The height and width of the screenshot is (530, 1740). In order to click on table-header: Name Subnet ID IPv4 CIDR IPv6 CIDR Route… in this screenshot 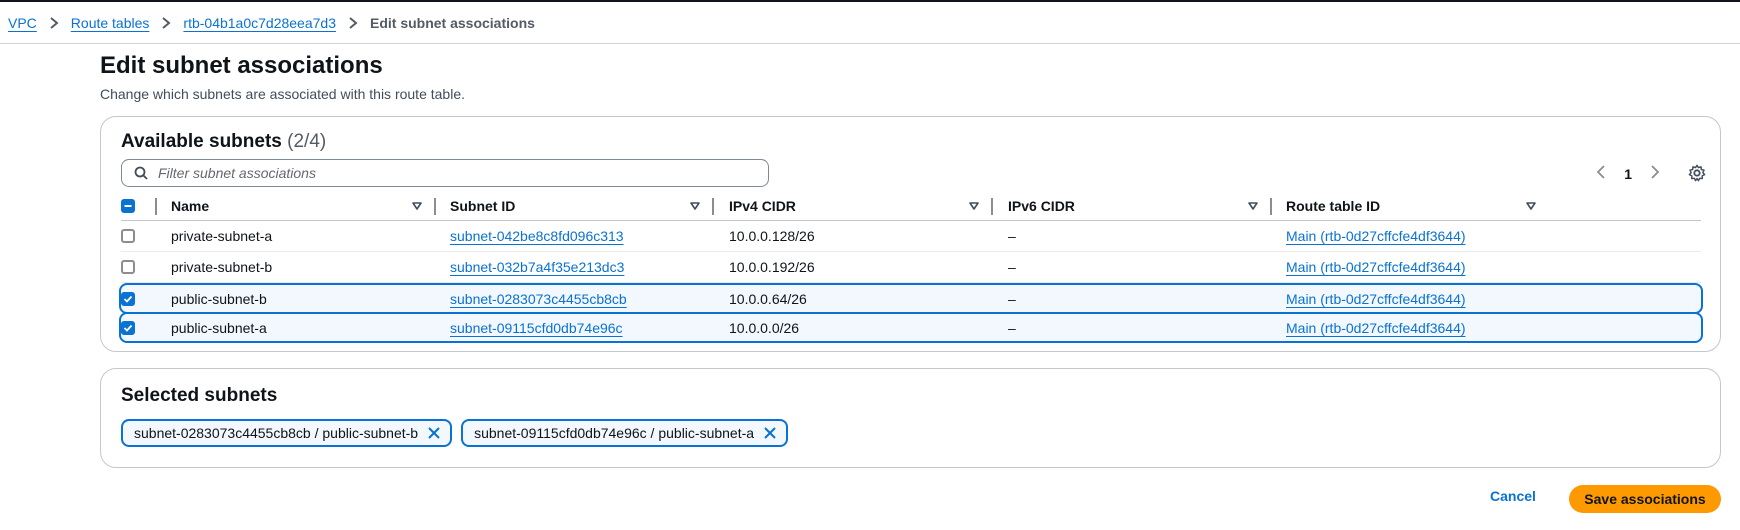, I will do `click(911, 206)`.